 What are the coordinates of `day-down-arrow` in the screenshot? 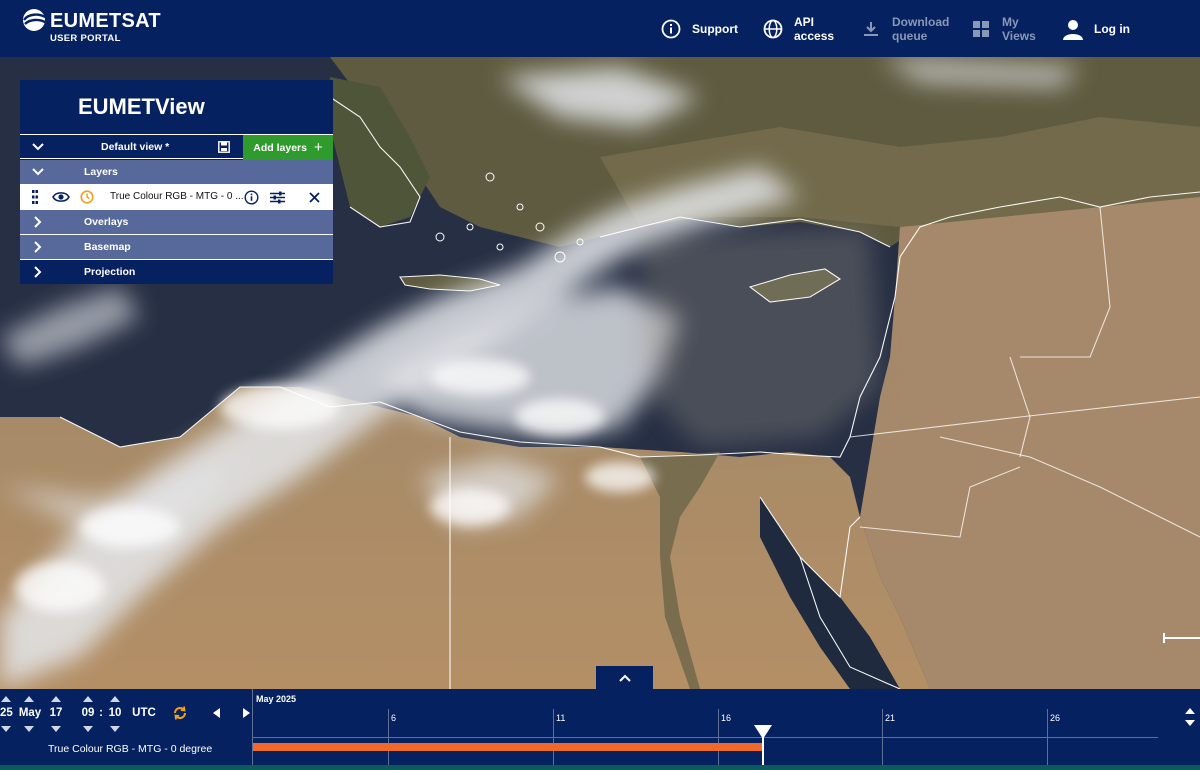 It's located at (56, 729).